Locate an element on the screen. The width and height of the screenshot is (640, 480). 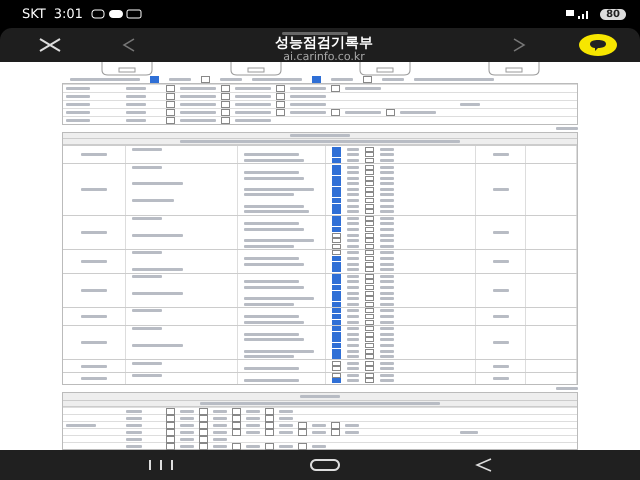
recent-apps-button is located at coordinates (161, 465).